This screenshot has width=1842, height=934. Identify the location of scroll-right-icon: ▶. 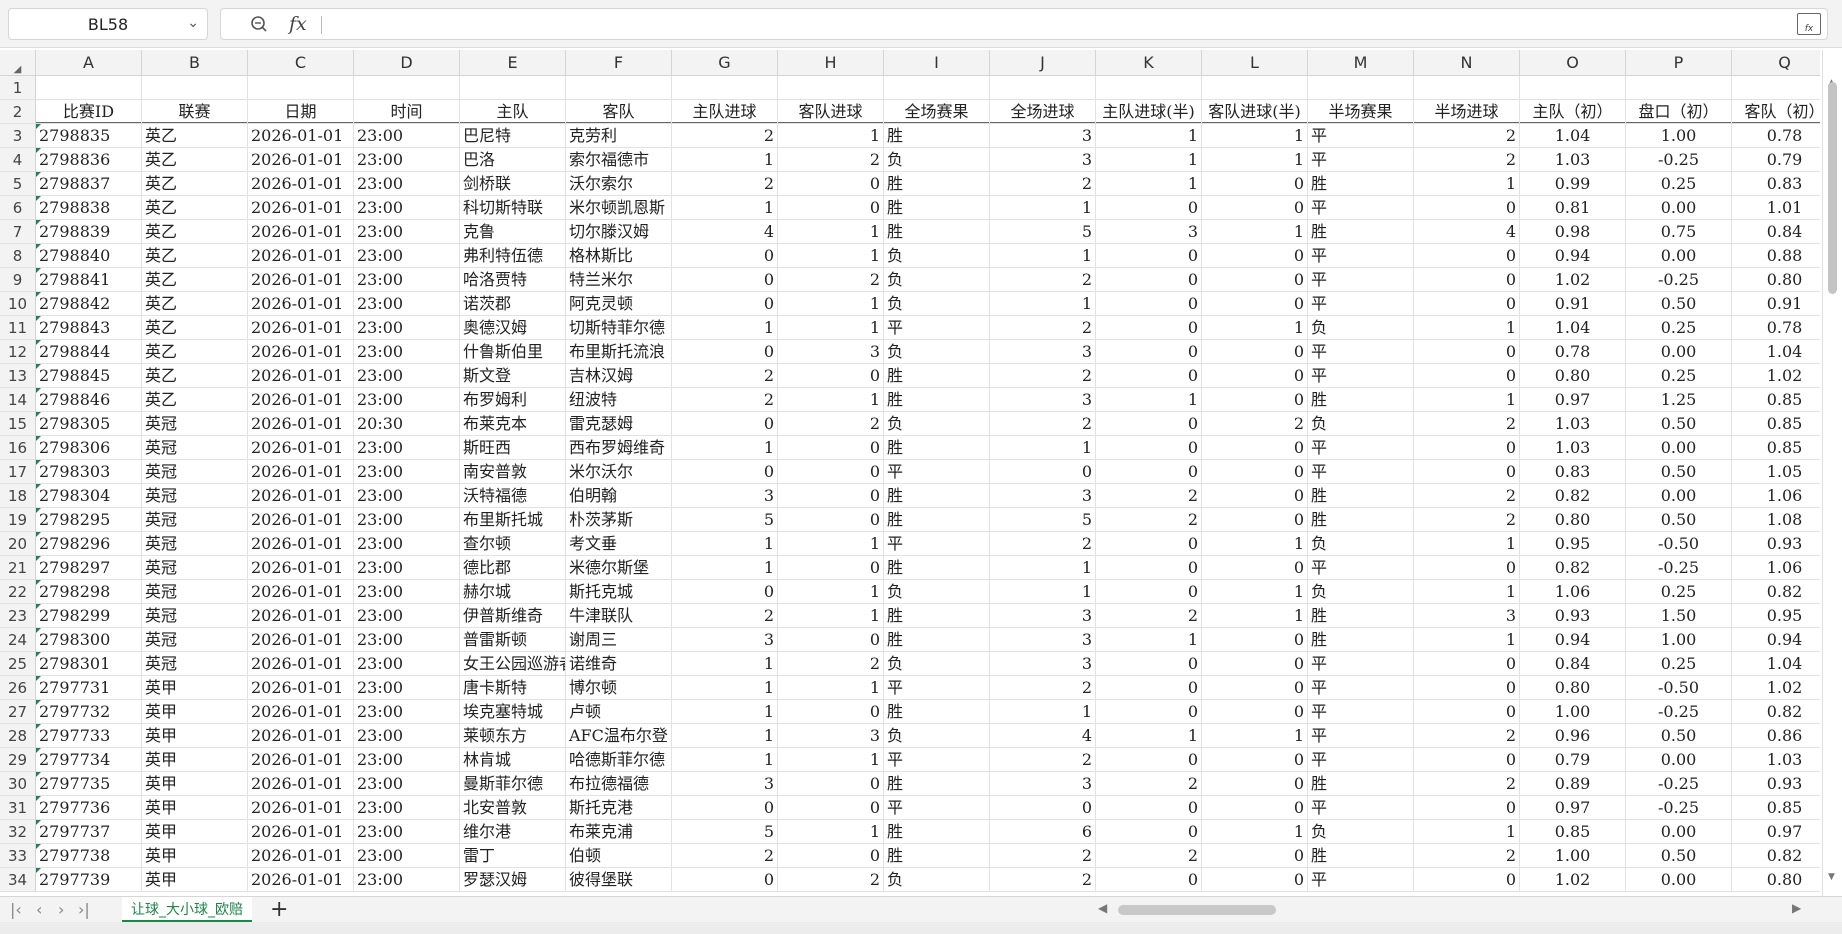
(1796, 908).